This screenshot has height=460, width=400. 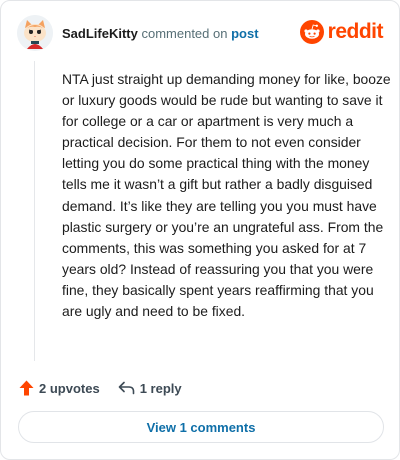 What do you see at coordinates (355, 31) in the screenshot?
I see `reddit-wordmark: reddit` at bounding box center [355, 31].